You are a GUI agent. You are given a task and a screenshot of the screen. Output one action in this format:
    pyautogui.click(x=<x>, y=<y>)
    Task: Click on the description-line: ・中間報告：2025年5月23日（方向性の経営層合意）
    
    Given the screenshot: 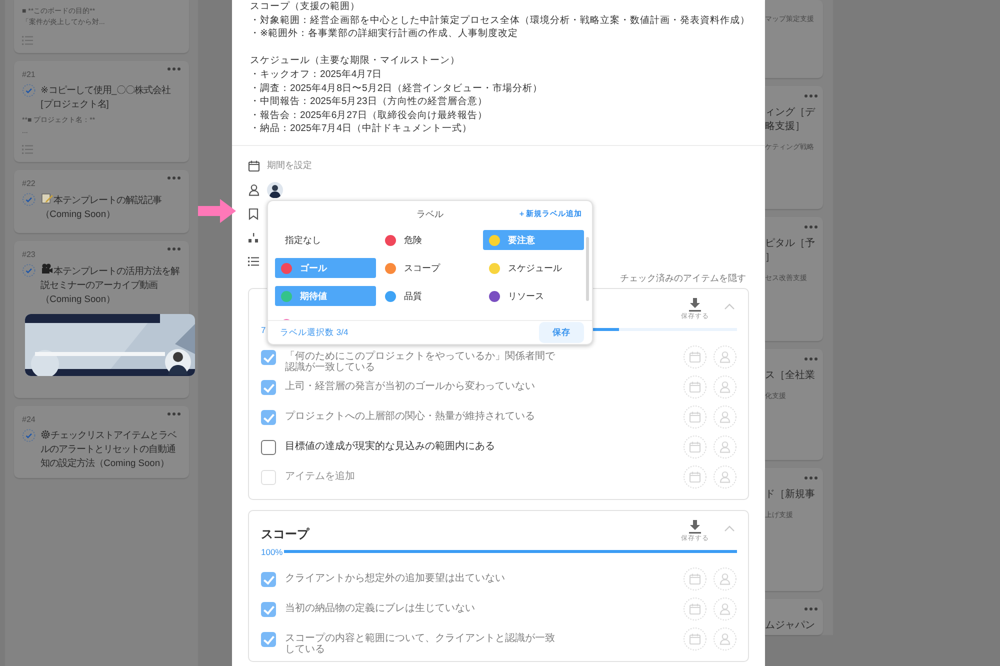 What is the action you would take?
    pyautogui.click(x=369, y=102)
    